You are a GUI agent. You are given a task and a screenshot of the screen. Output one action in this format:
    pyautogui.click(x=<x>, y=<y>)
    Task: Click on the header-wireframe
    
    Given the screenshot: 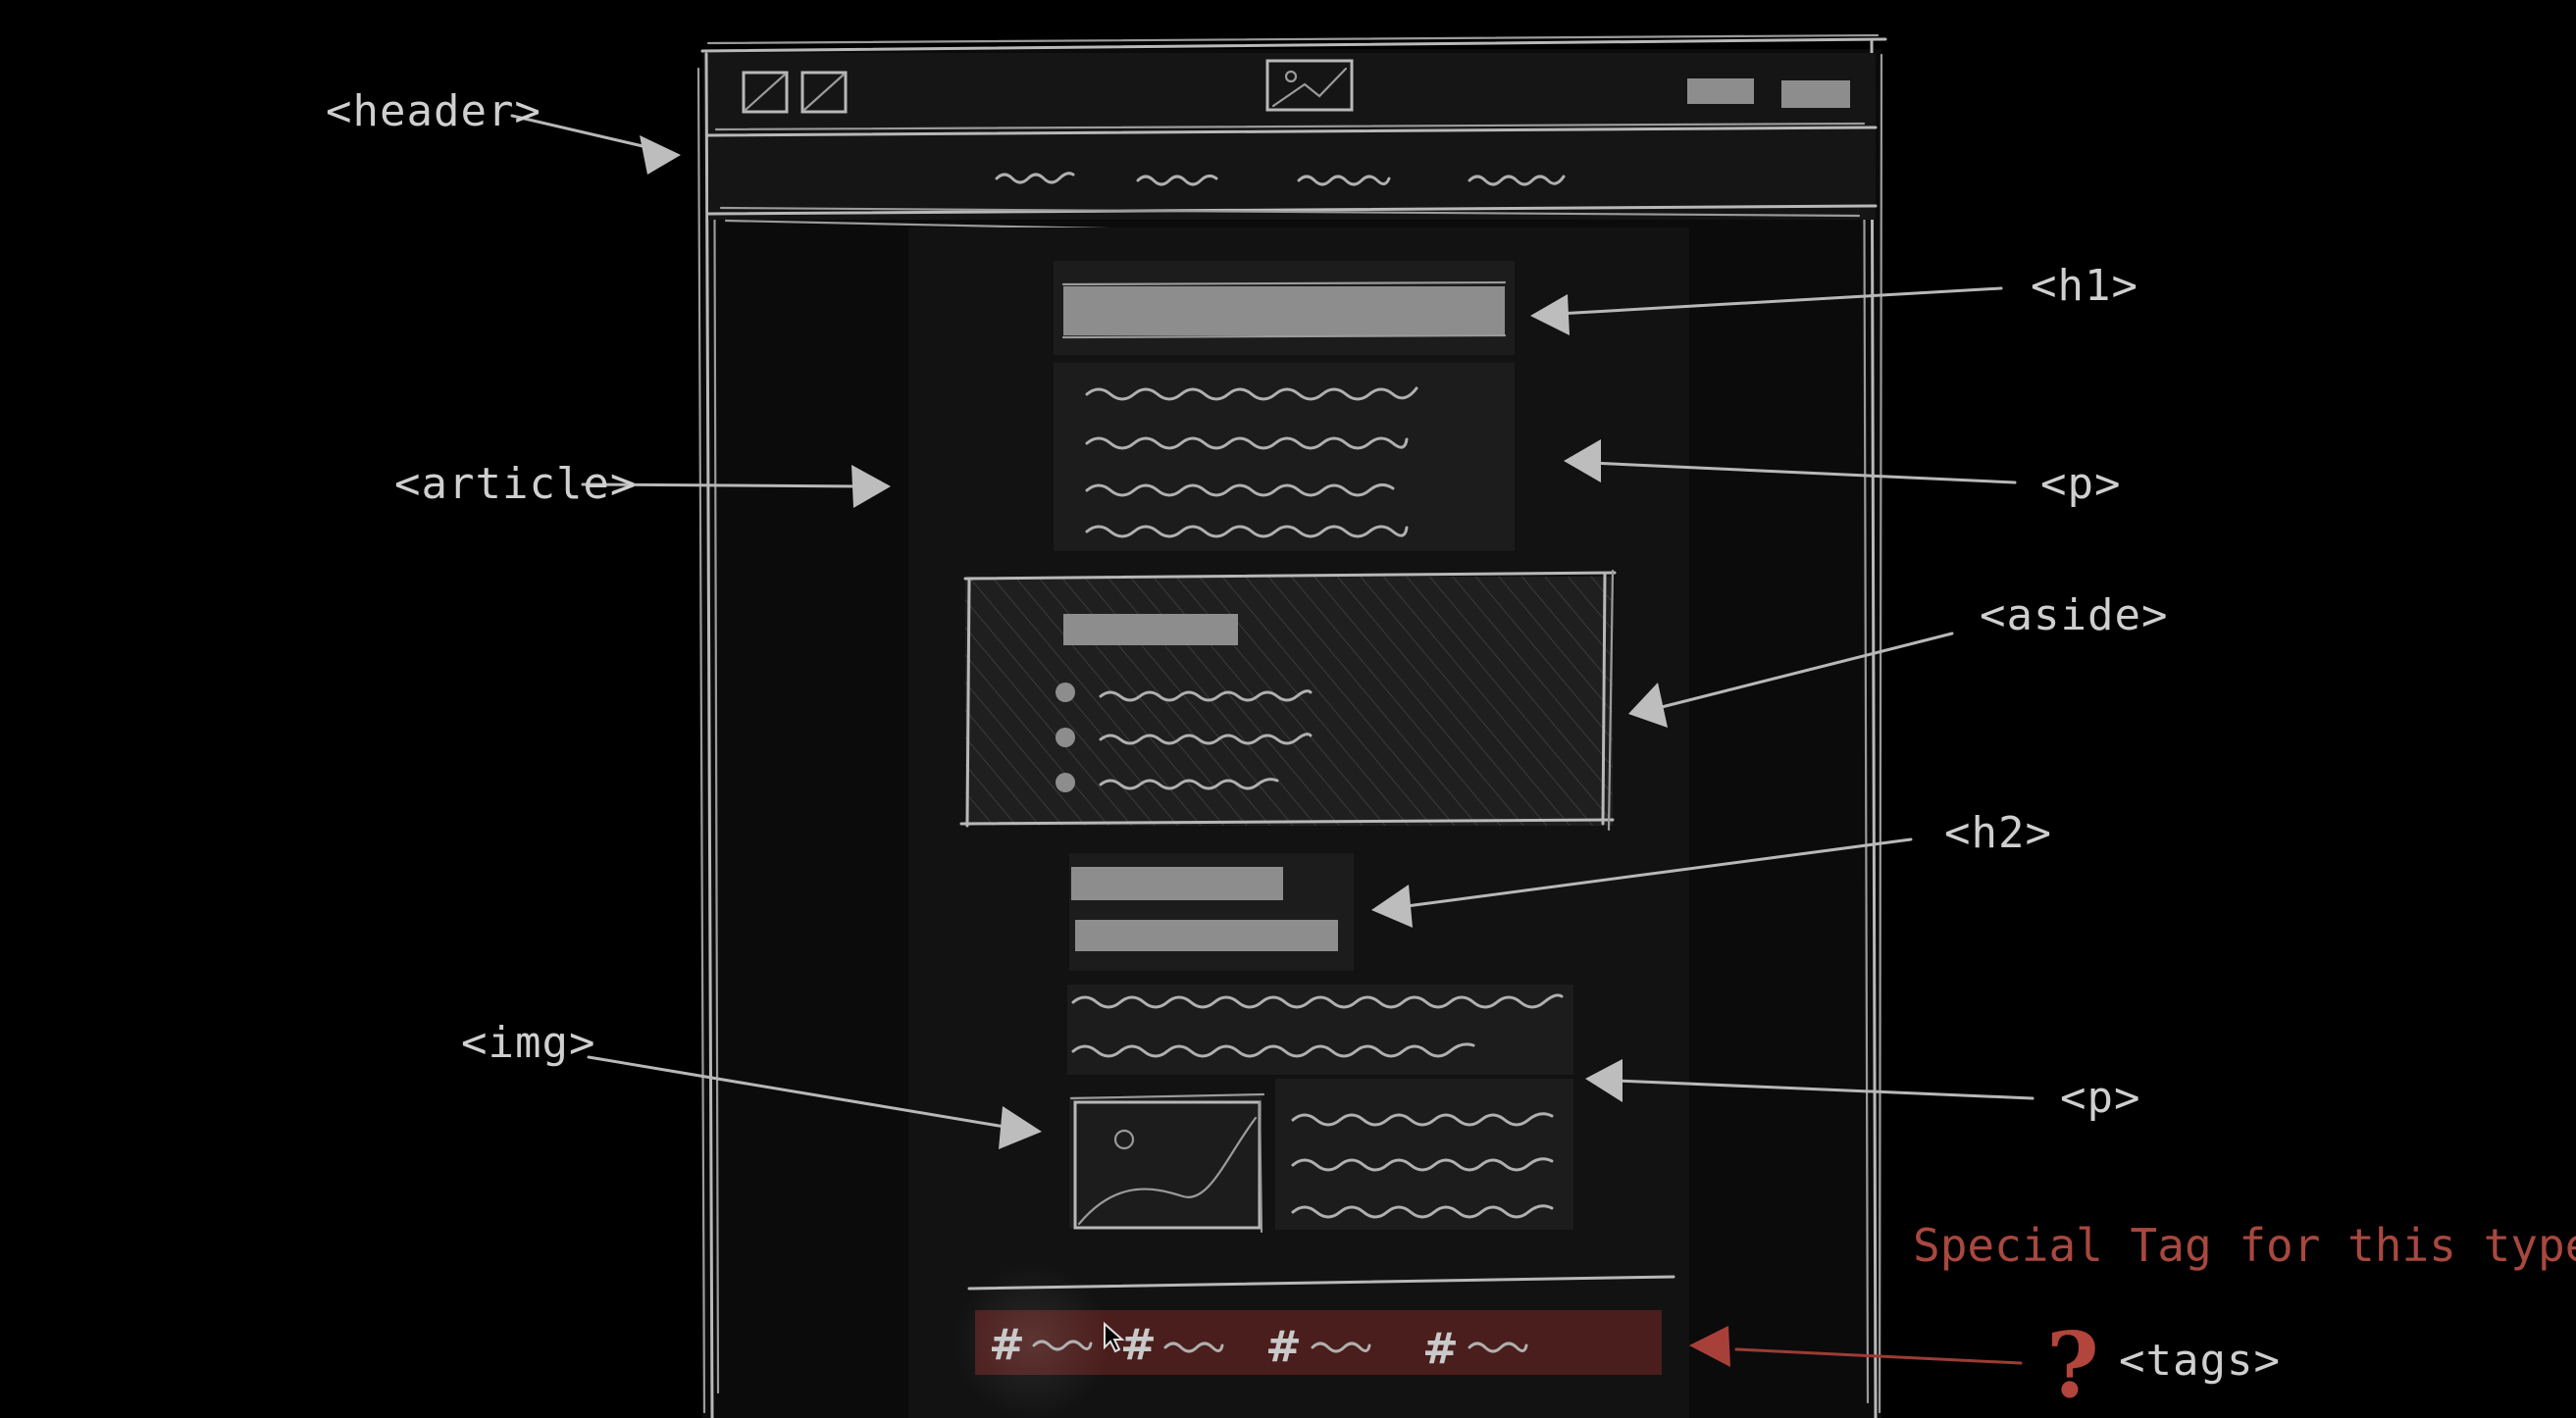 What is the action you would take?
    pyautogui.click(x=1292, y=143)
    